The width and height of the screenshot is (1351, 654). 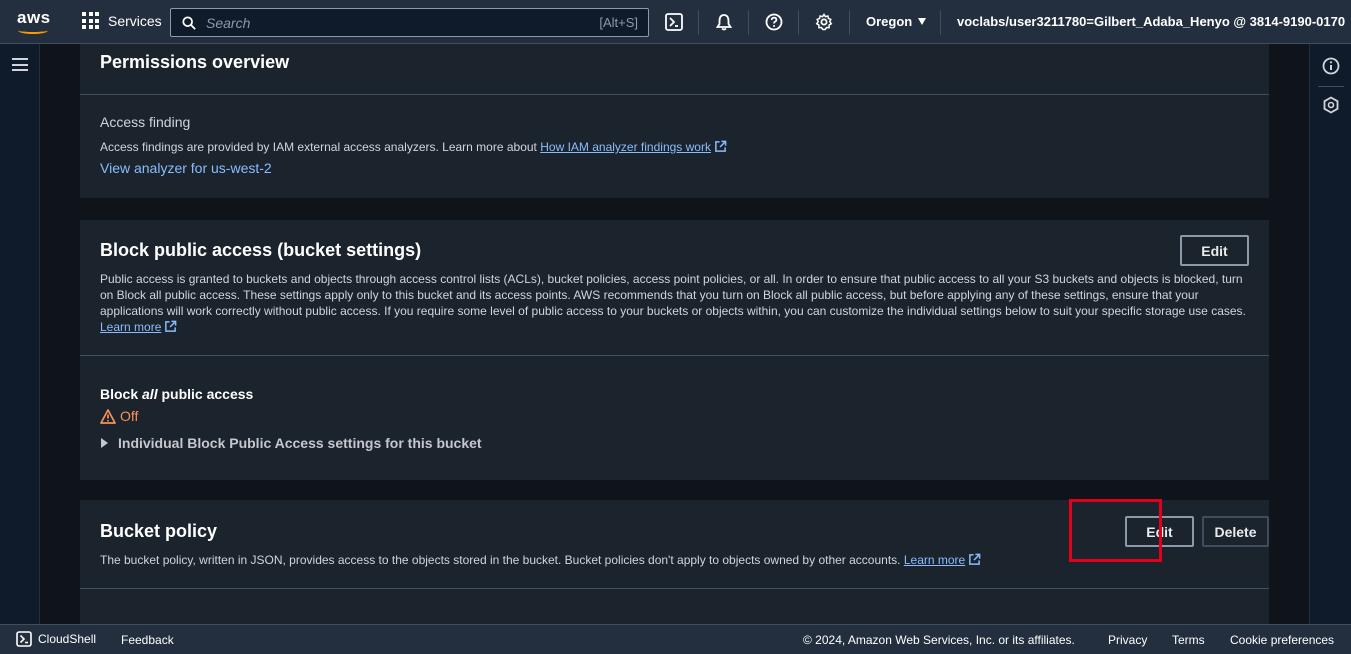 I want to click on block-public-access-edit-button: Edit, so click(x=1214, y=250).